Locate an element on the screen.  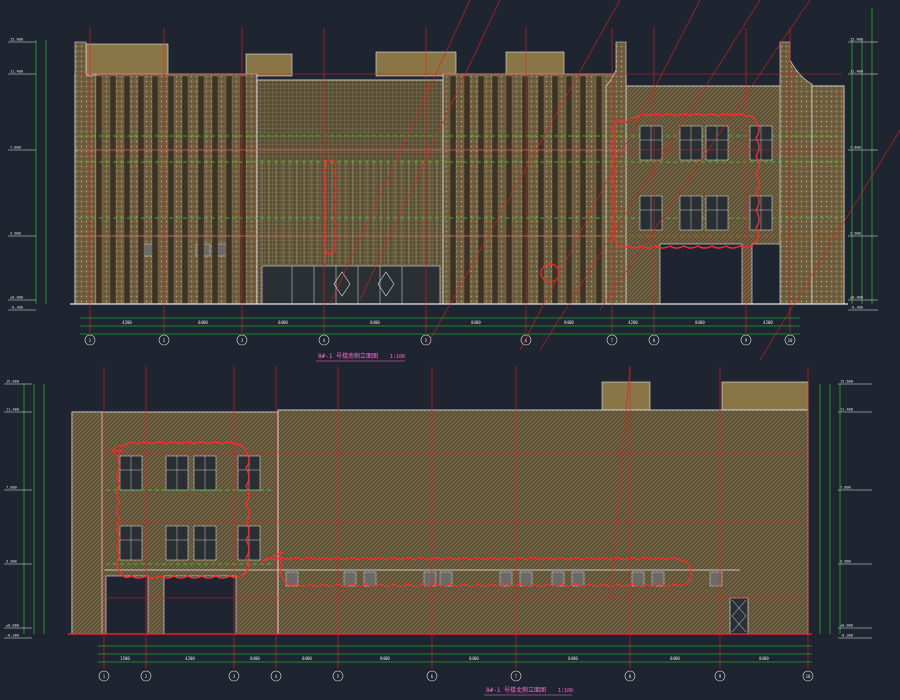
tower-left is located at coordinates (85, 173).